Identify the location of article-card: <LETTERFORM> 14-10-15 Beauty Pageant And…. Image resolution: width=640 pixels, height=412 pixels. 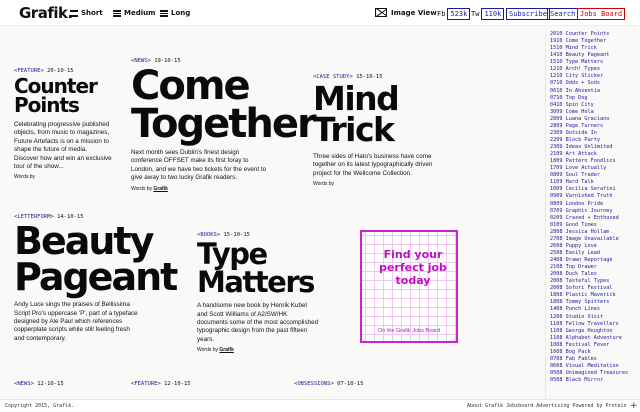
(96, 278).